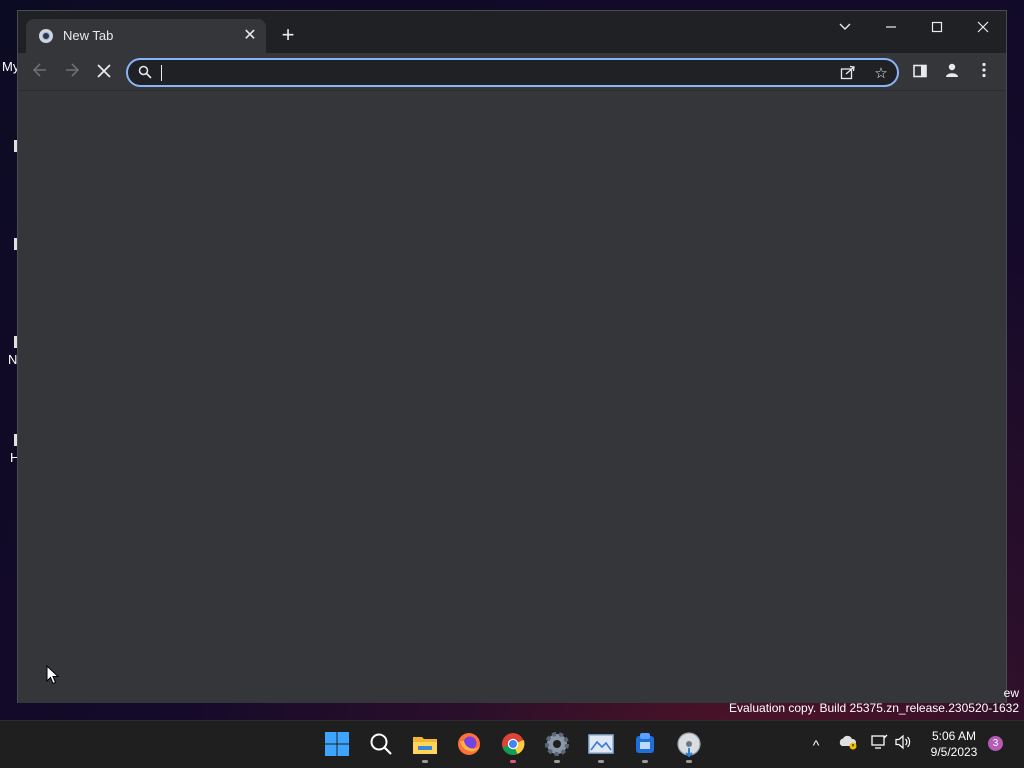 The width and height of the screenshot is (1024, 768). I want to click on address-input, so click(484, 73).